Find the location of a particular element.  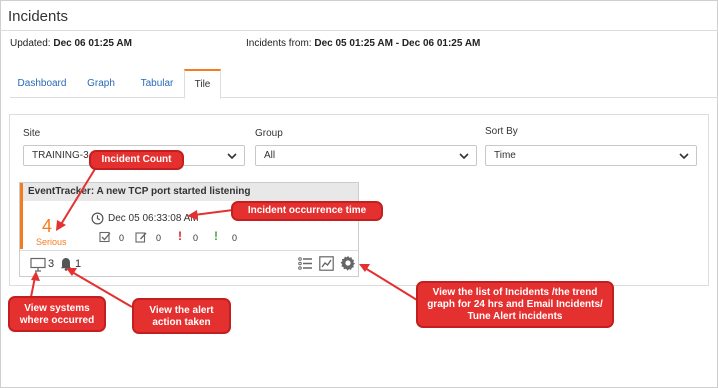

callout-incident-count: Incident Count is located at coordinates (136, 160).